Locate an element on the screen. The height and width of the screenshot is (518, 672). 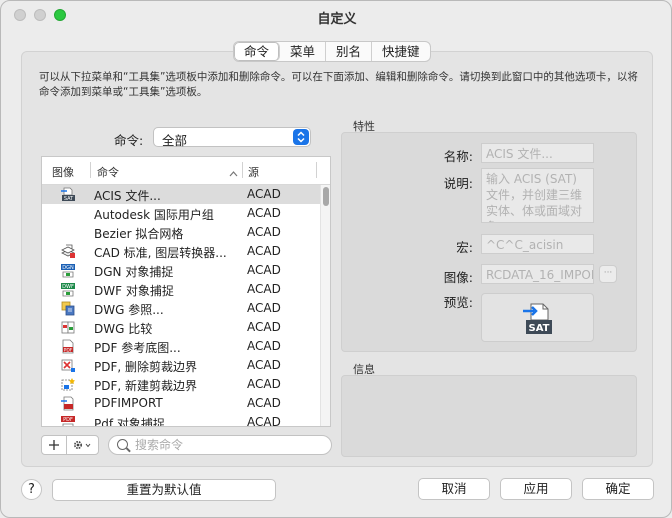
command-filter-value: 全部 is located at coordinates (175, 140).